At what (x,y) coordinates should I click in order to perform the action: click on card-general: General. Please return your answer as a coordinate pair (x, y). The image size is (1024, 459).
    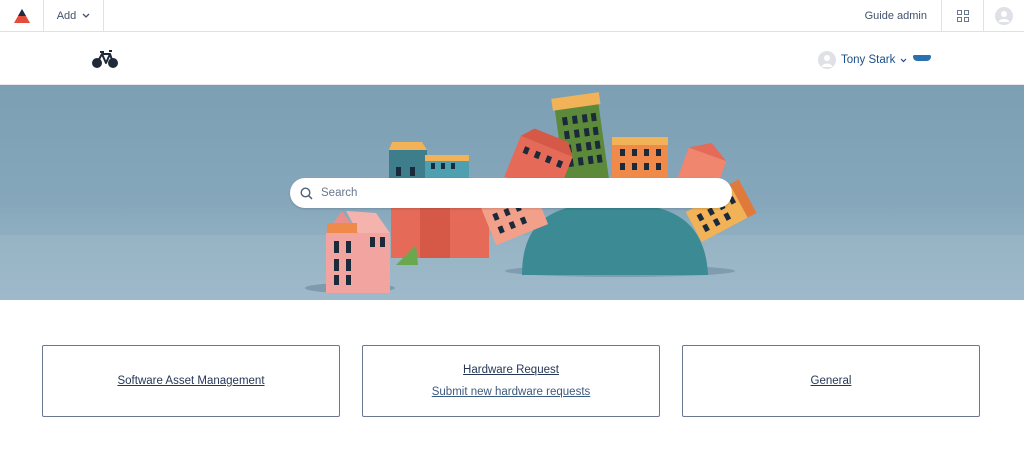
    Looking at the image, I should click on (831, 381).